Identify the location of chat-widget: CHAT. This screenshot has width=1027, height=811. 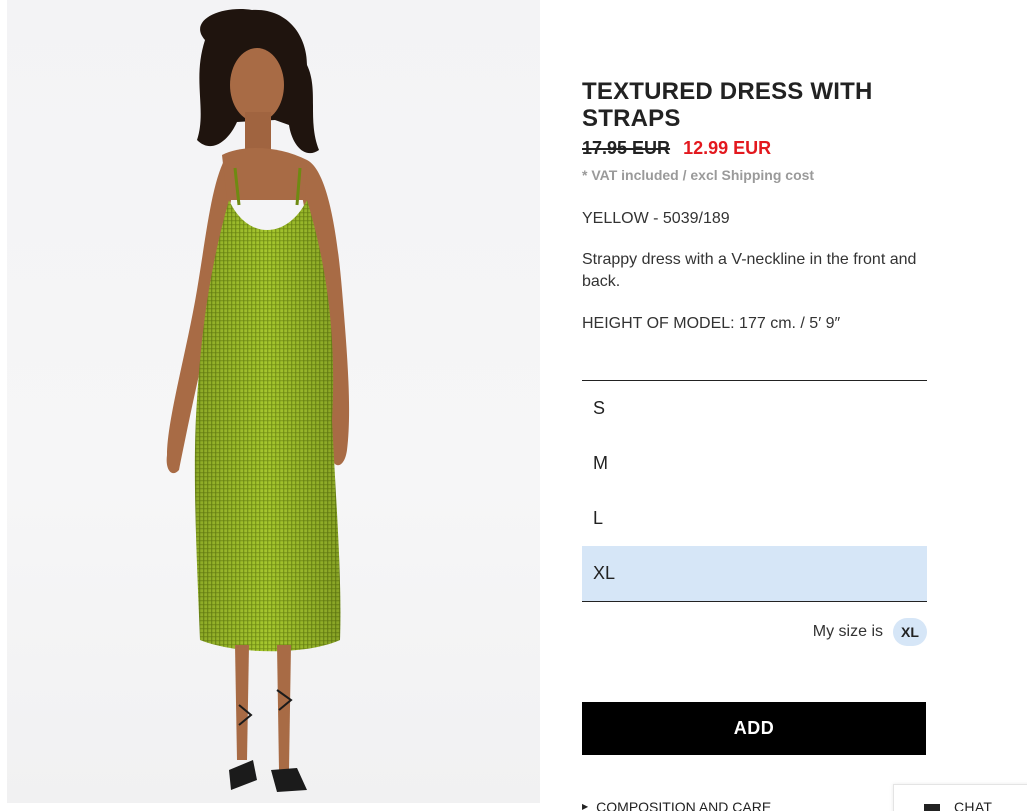
(960, 797).